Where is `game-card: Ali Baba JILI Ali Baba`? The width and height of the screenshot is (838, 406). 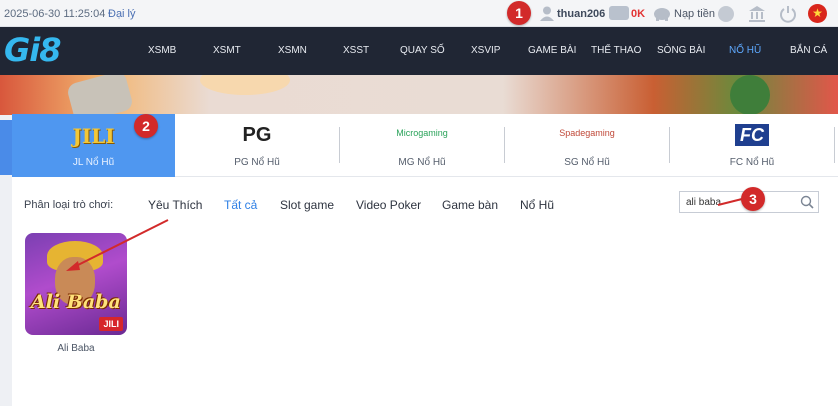
game-card: Ali Baba JILI Ali Baba is located at coordinates (76, 294).